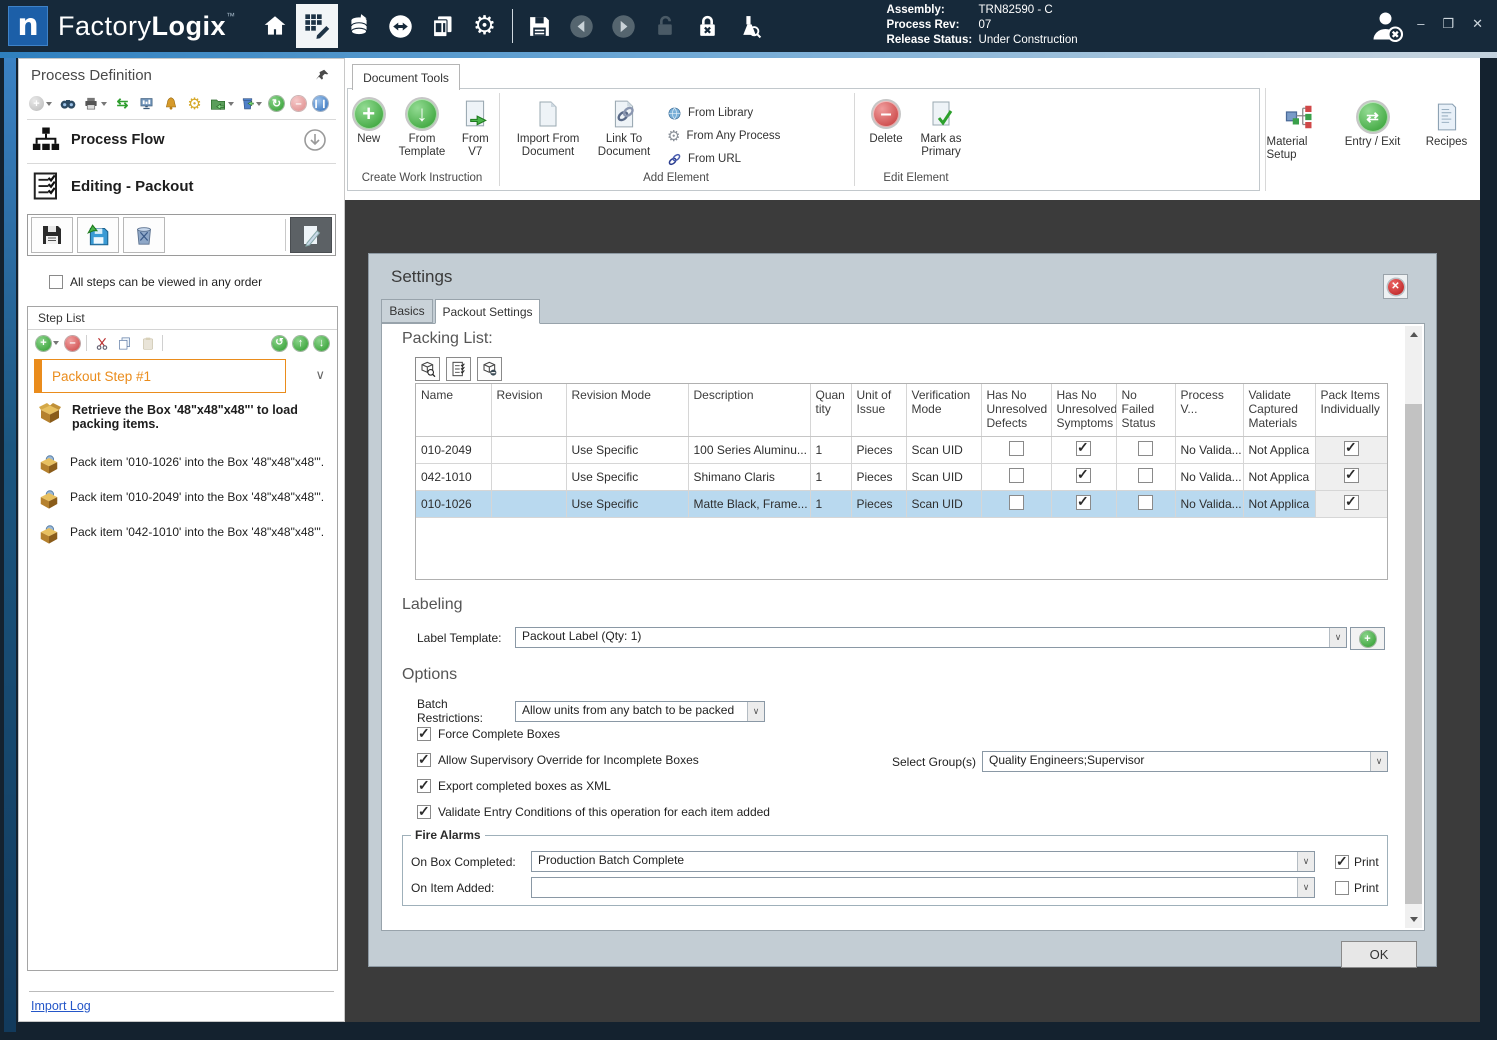  Describe the element at coordinates (1379, 954) in the screenshot. I see `ok-button: OK` at that location.